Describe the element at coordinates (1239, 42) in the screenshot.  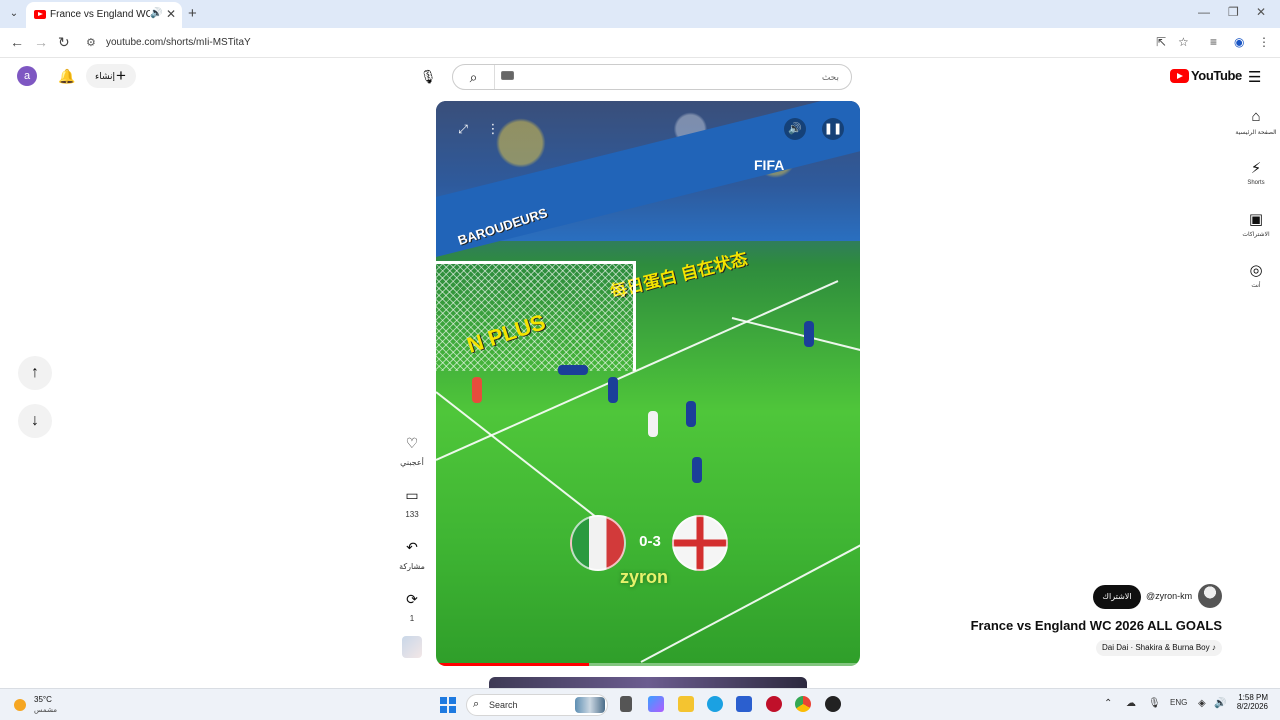
I see `profile-icon: ◉` at that location.